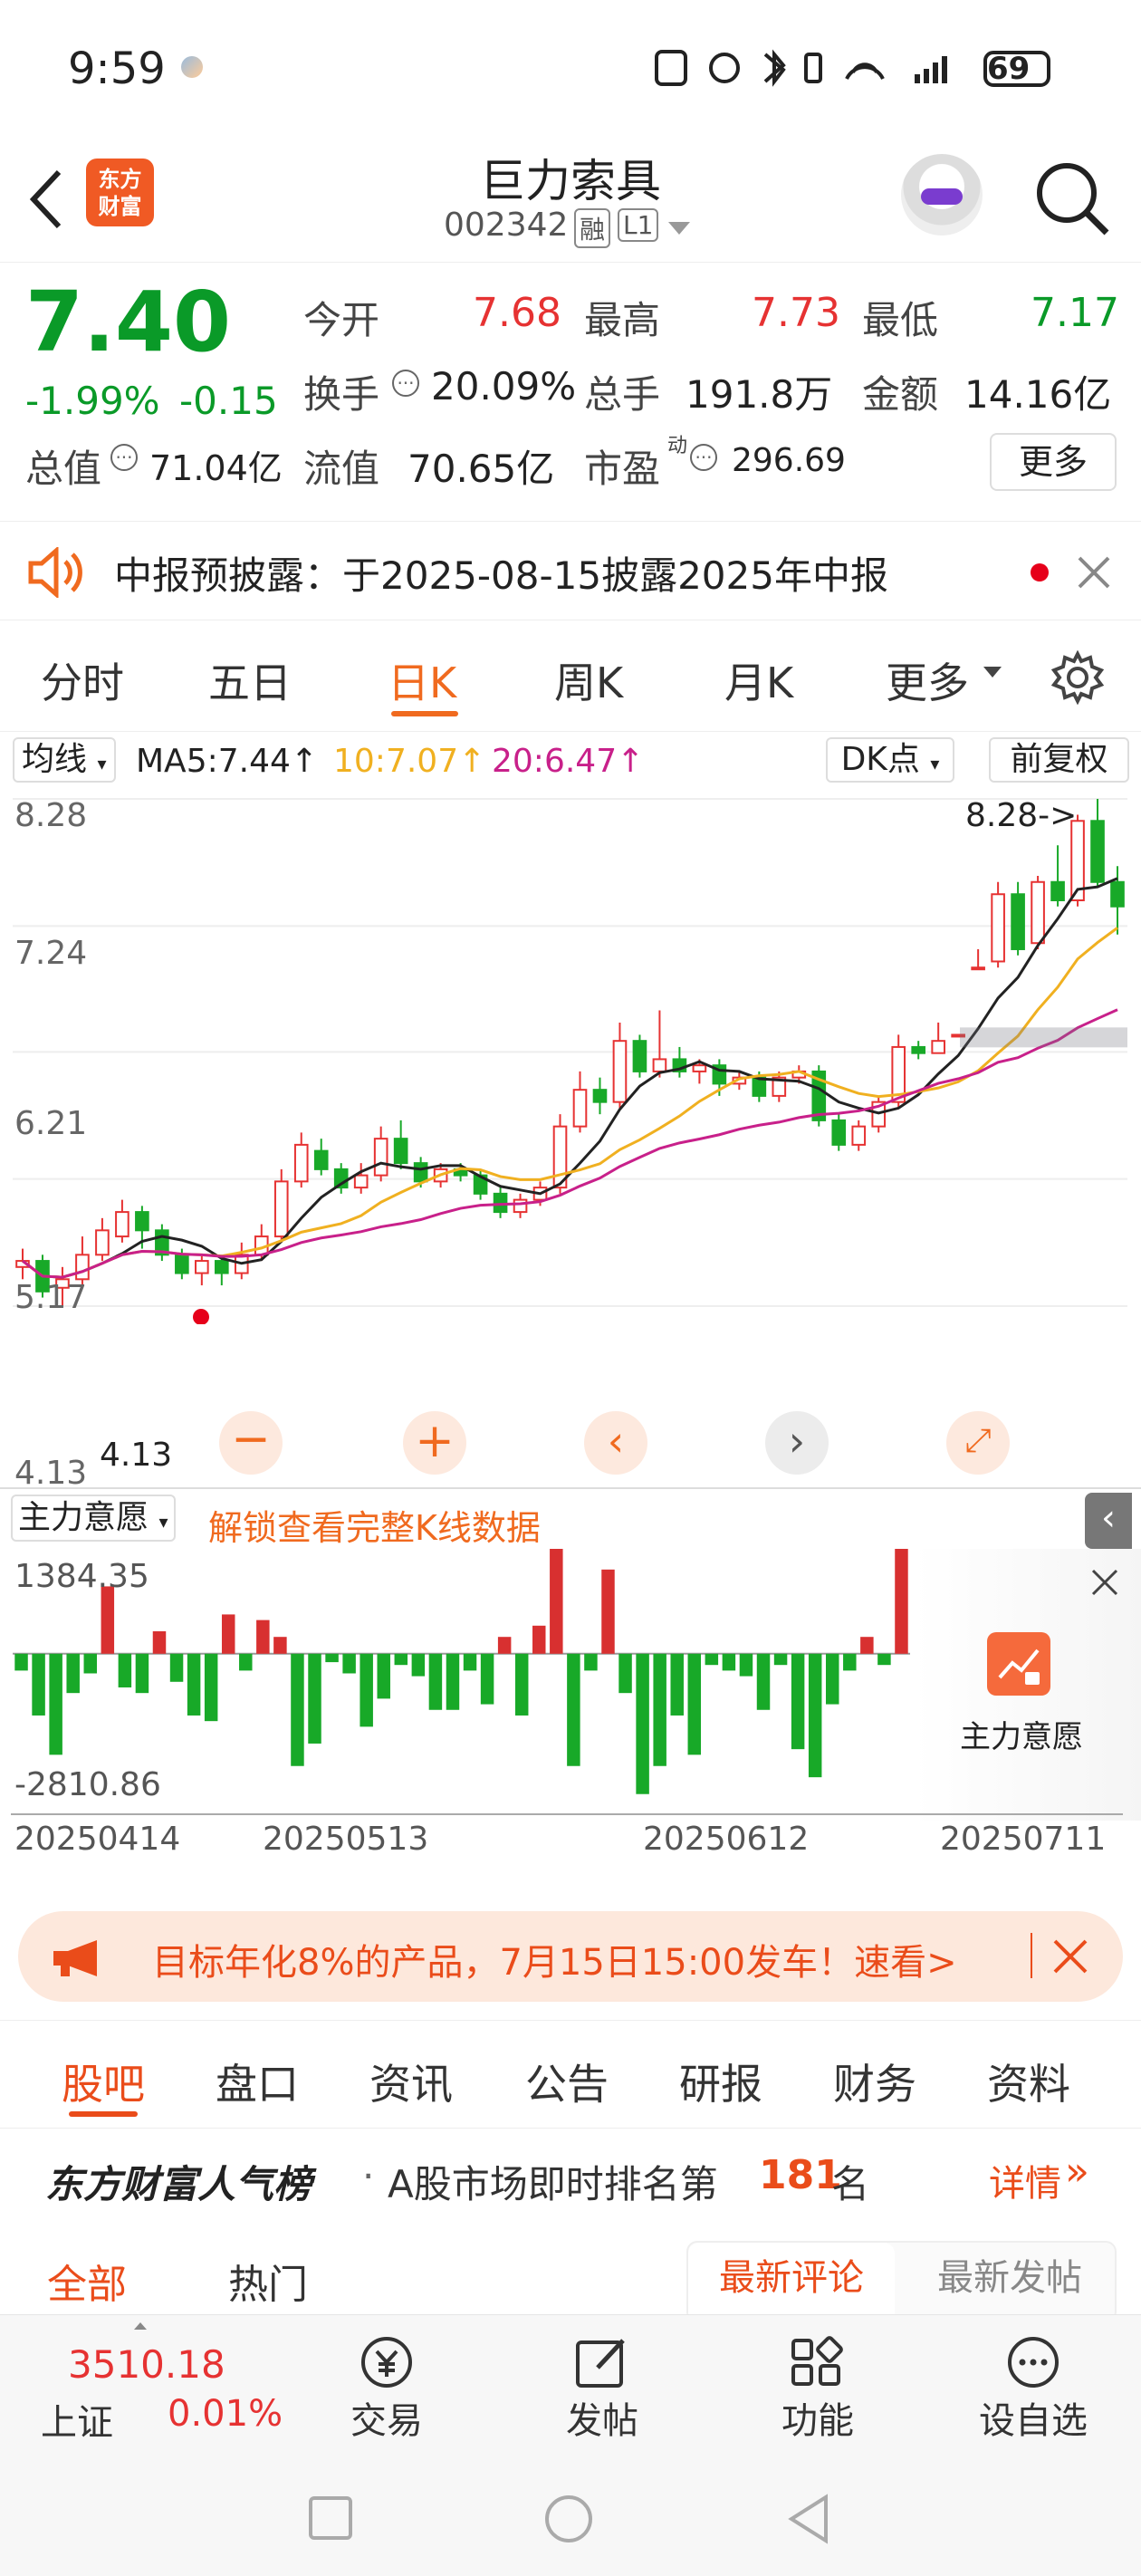 This screenshot has width=1141, height=2576. I want to click on edit-icon, so click(601, 2363).